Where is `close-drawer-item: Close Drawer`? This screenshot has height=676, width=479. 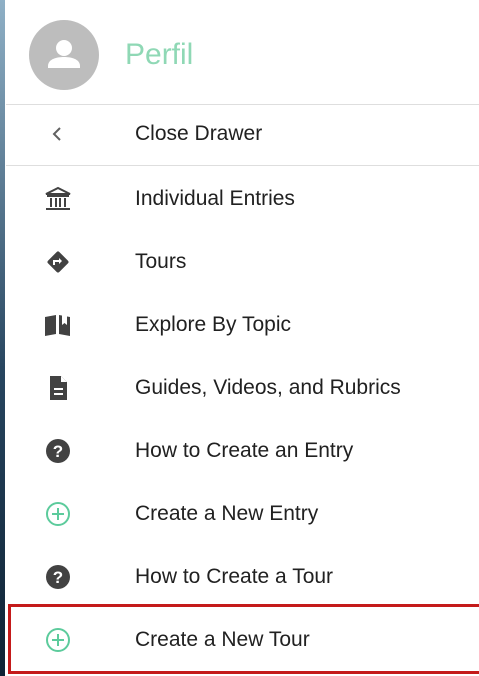
close-drawer-item: Close Drawer is located at coordinates (242, 133).